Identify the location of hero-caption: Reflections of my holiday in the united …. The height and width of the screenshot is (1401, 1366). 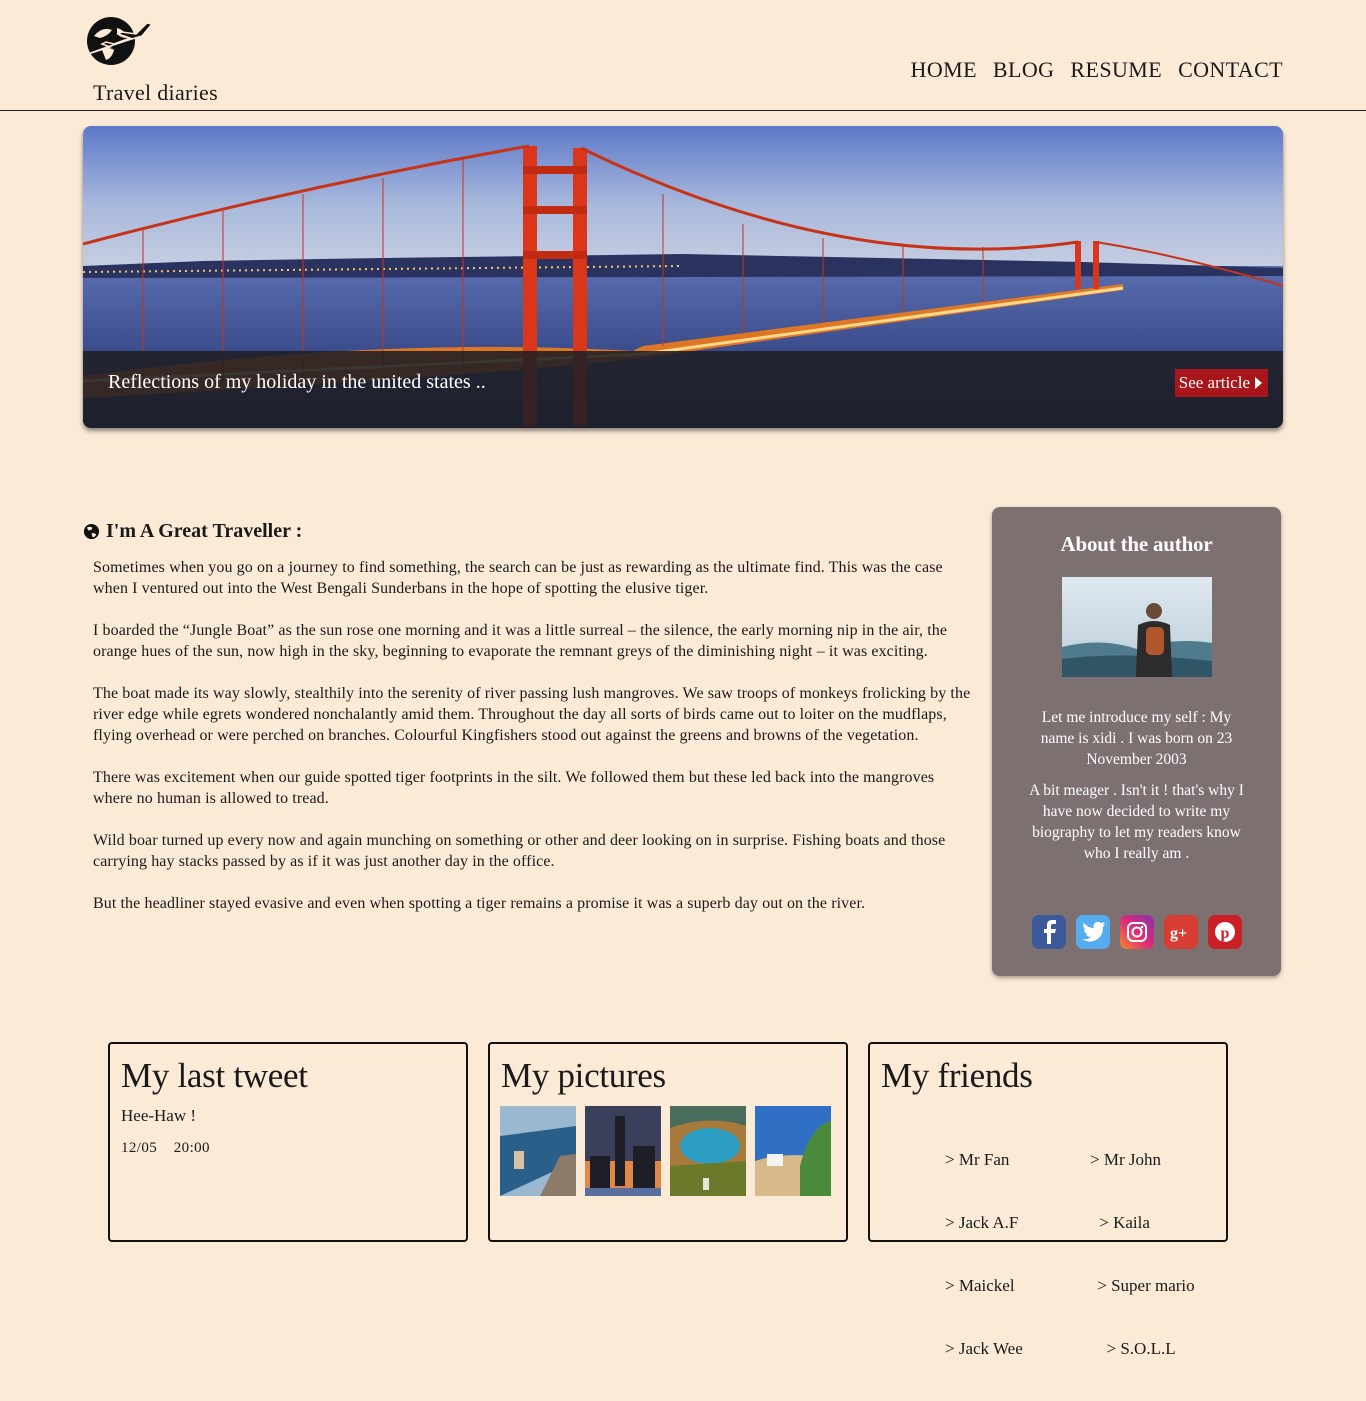
(297, 382).